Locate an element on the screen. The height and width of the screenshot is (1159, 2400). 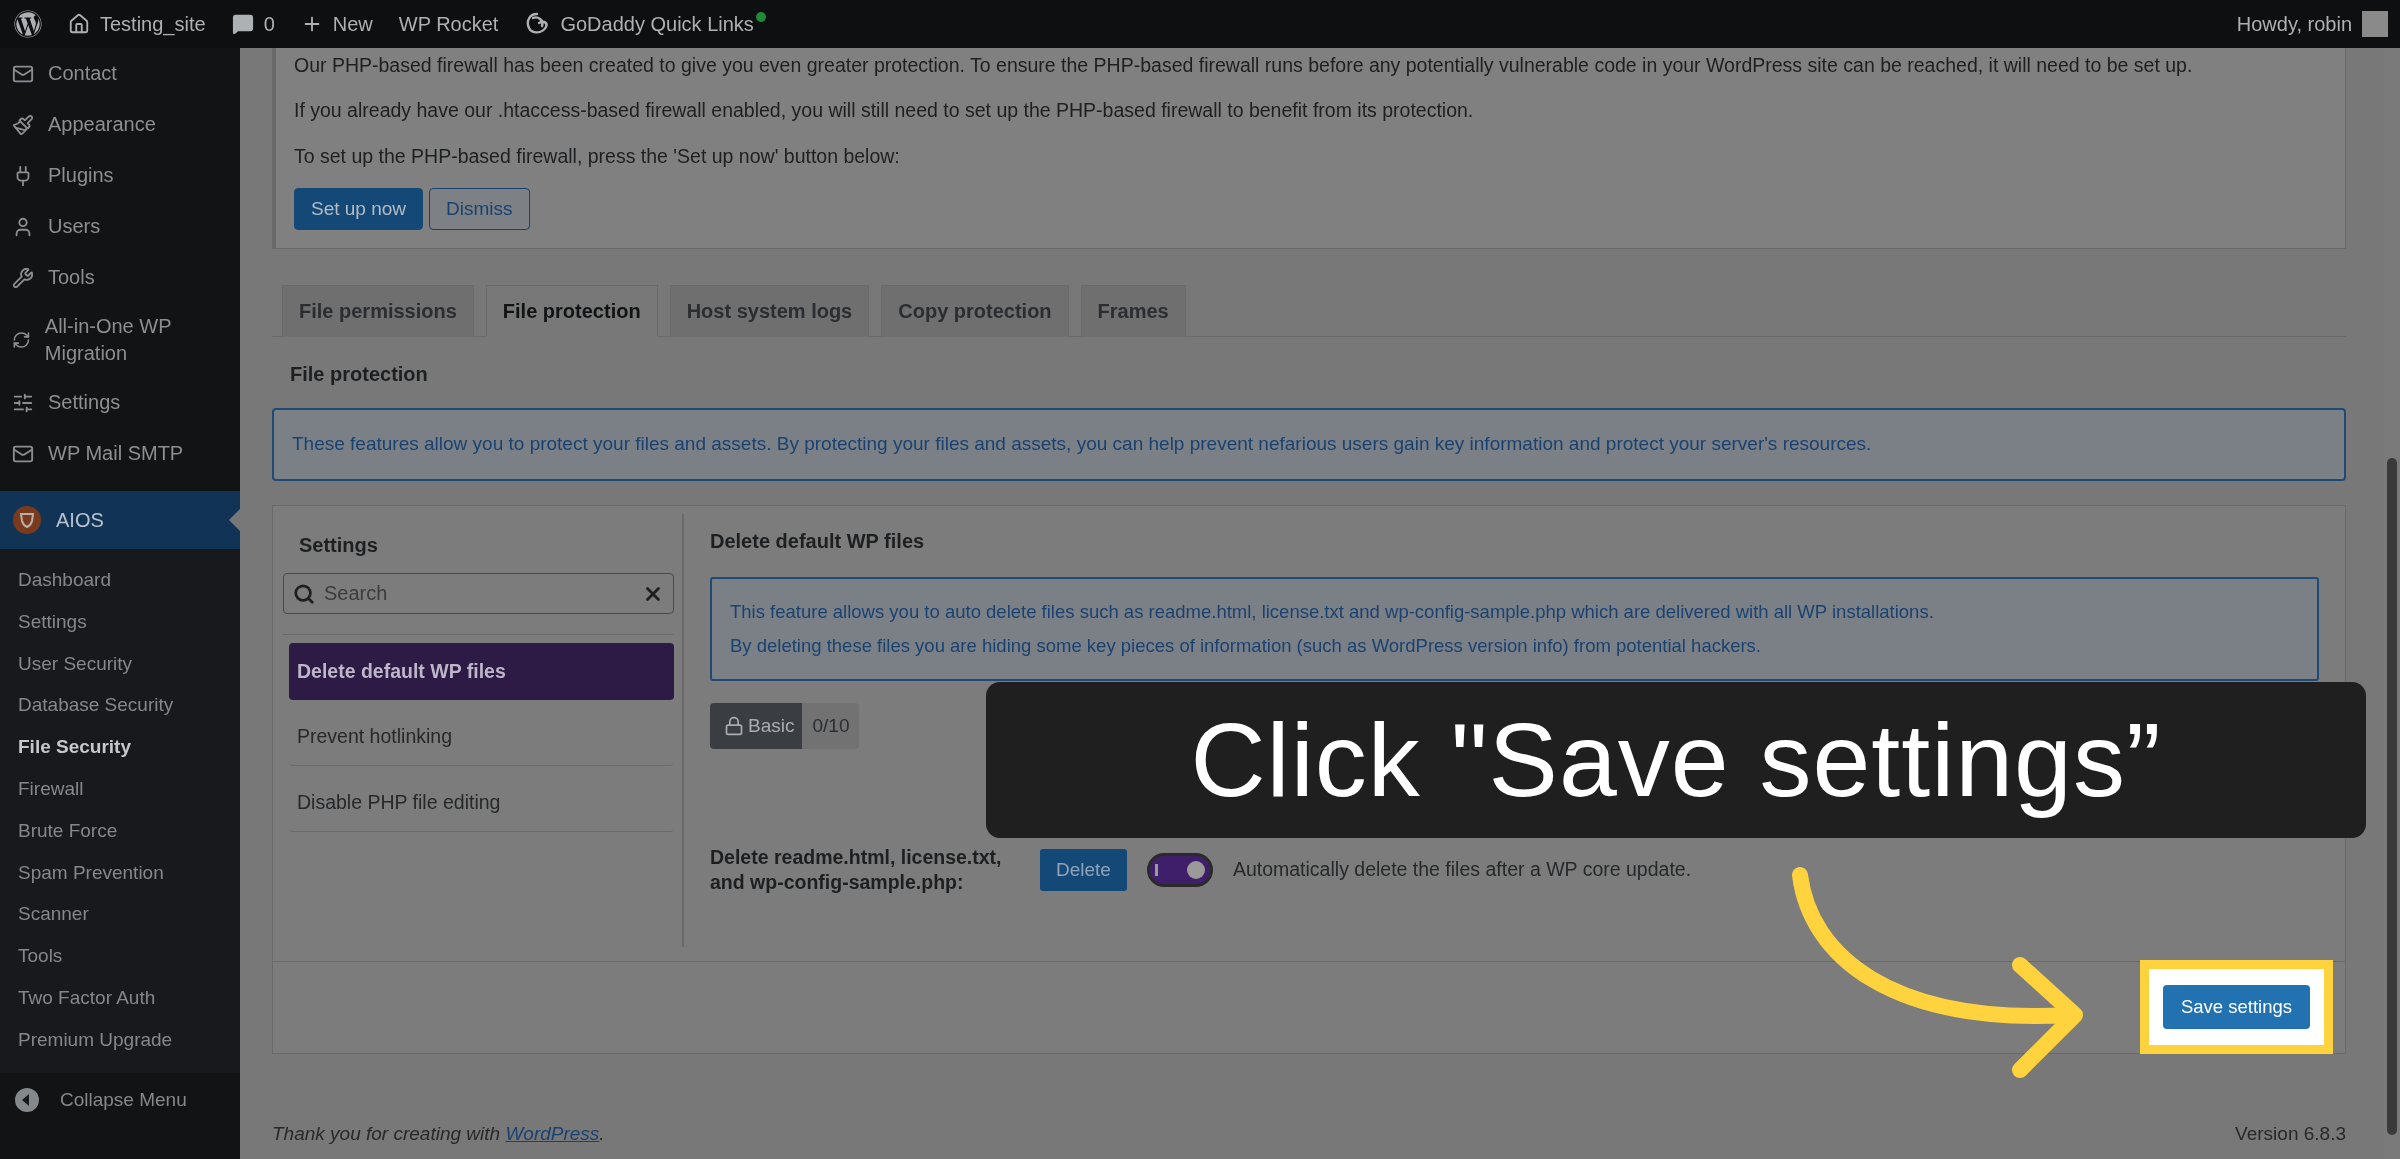
auto-delete-toggle is located at coordinates (1179, 869).